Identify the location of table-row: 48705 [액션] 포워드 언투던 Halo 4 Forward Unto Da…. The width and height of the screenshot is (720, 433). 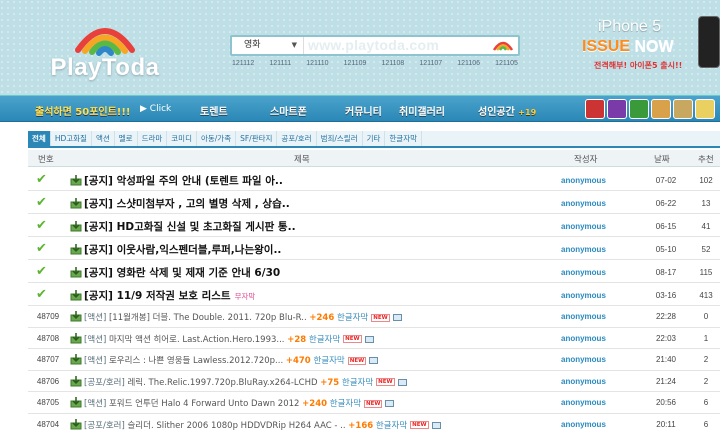
(374, 403).